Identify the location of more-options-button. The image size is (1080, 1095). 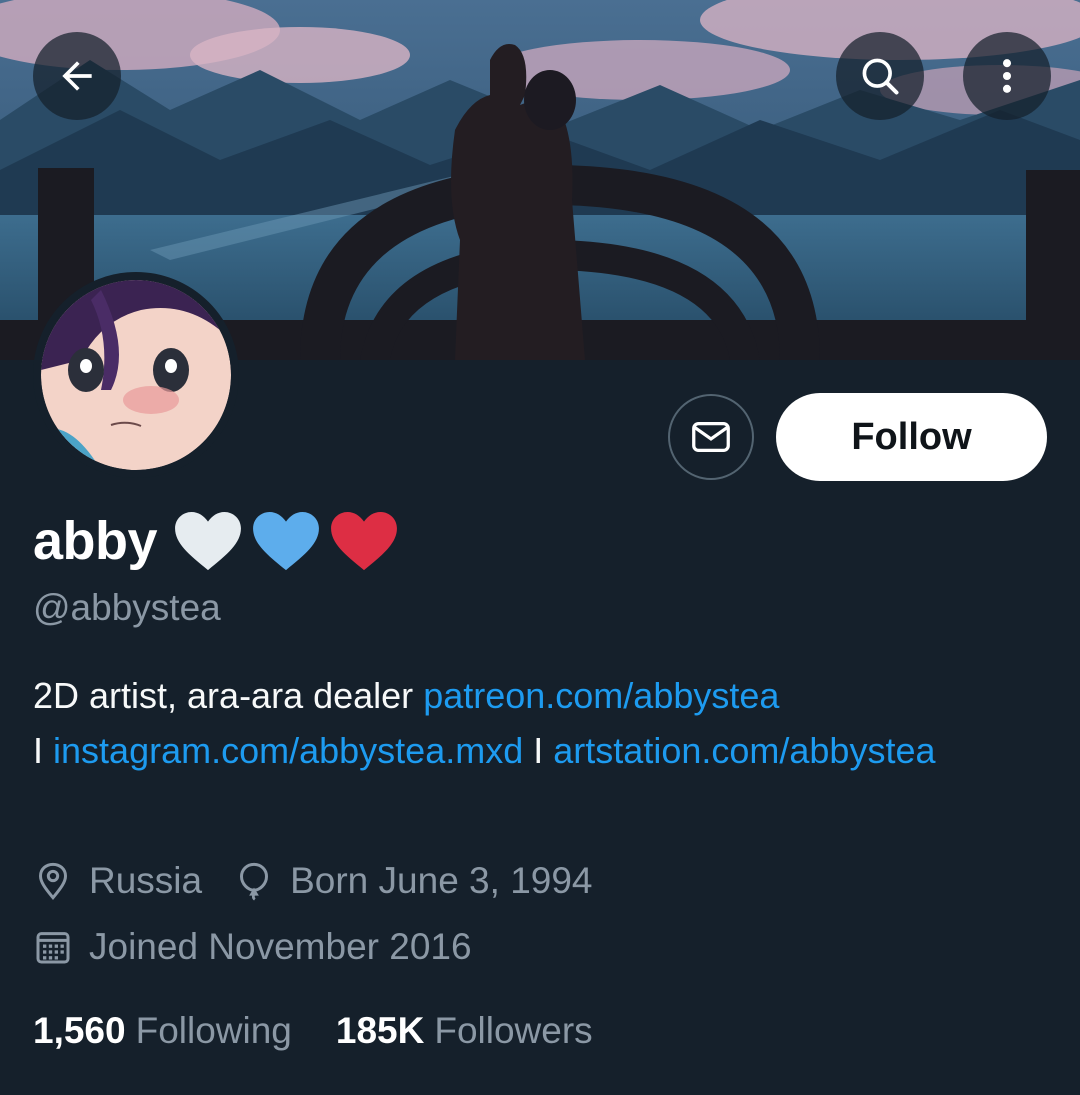
(1007, 76).